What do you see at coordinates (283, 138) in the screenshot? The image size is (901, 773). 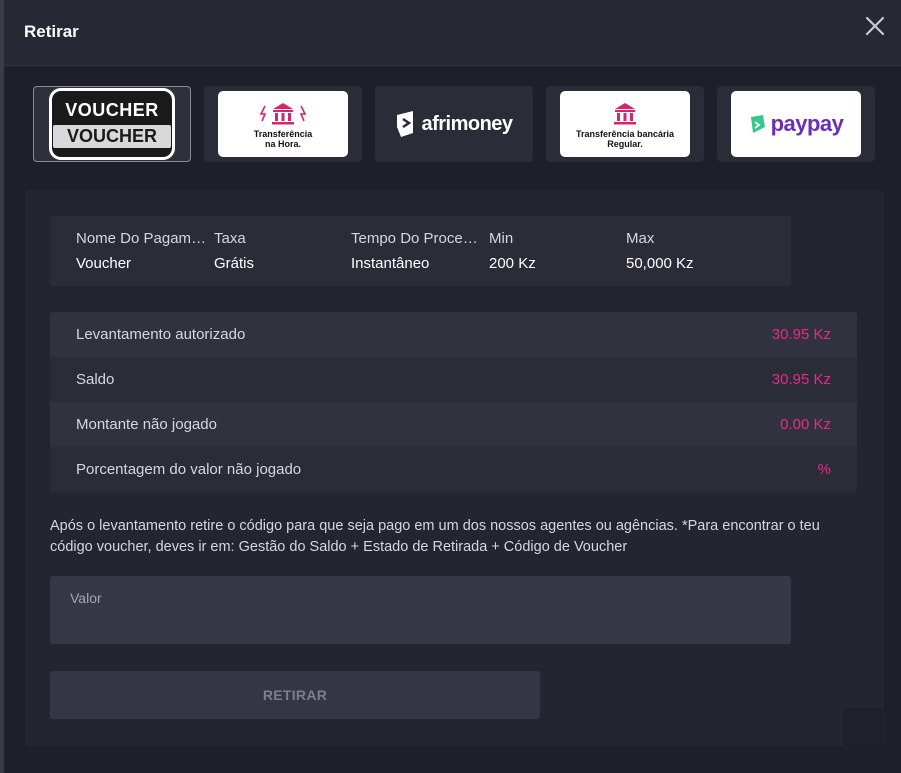 I see `transfer-now-label: Transferência na Hora.` at bounding box center [283, 138].